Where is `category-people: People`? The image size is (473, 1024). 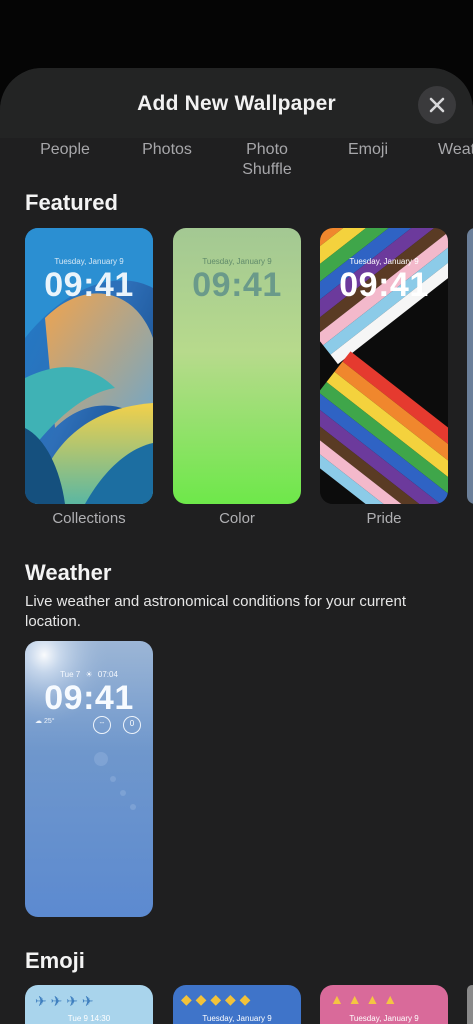
category-people: People is located at coordinates (65, 150).